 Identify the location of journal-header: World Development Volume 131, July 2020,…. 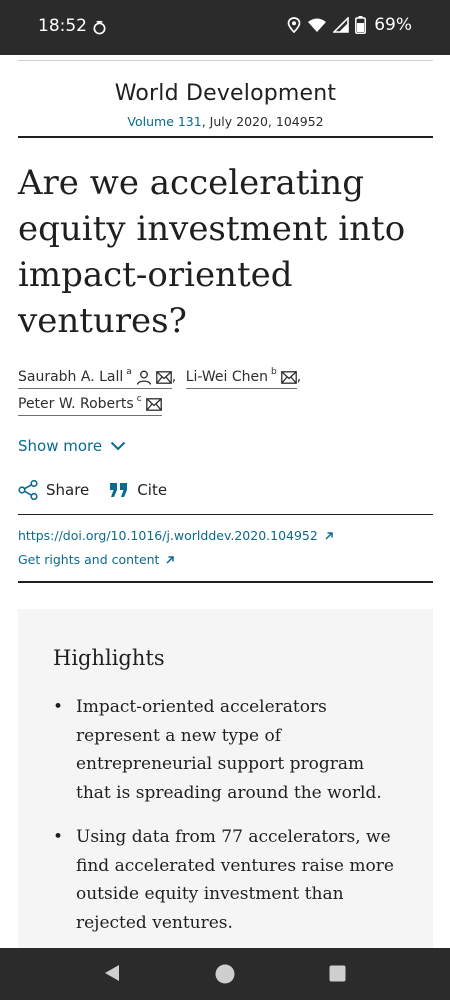
(225, 99).